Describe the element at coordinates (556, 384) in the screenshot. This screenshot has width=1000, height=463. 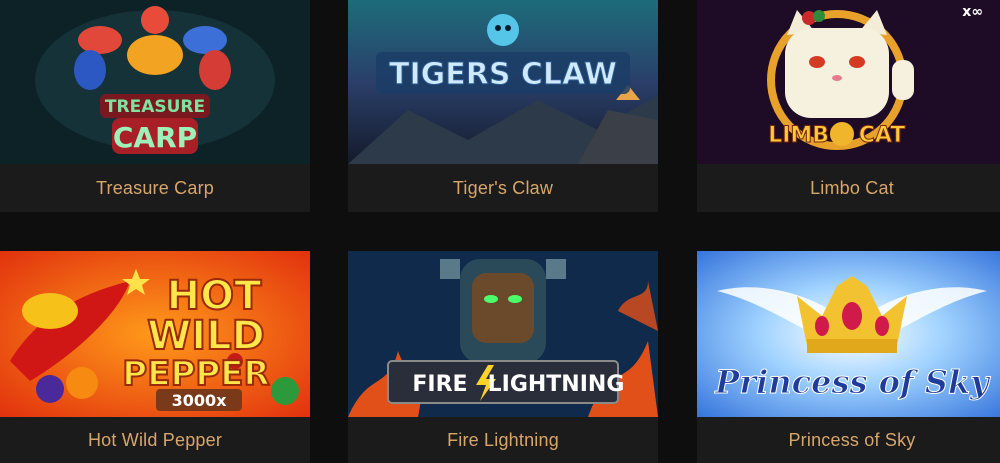
I see `logo-line-2: LIGHTNING` at that location.